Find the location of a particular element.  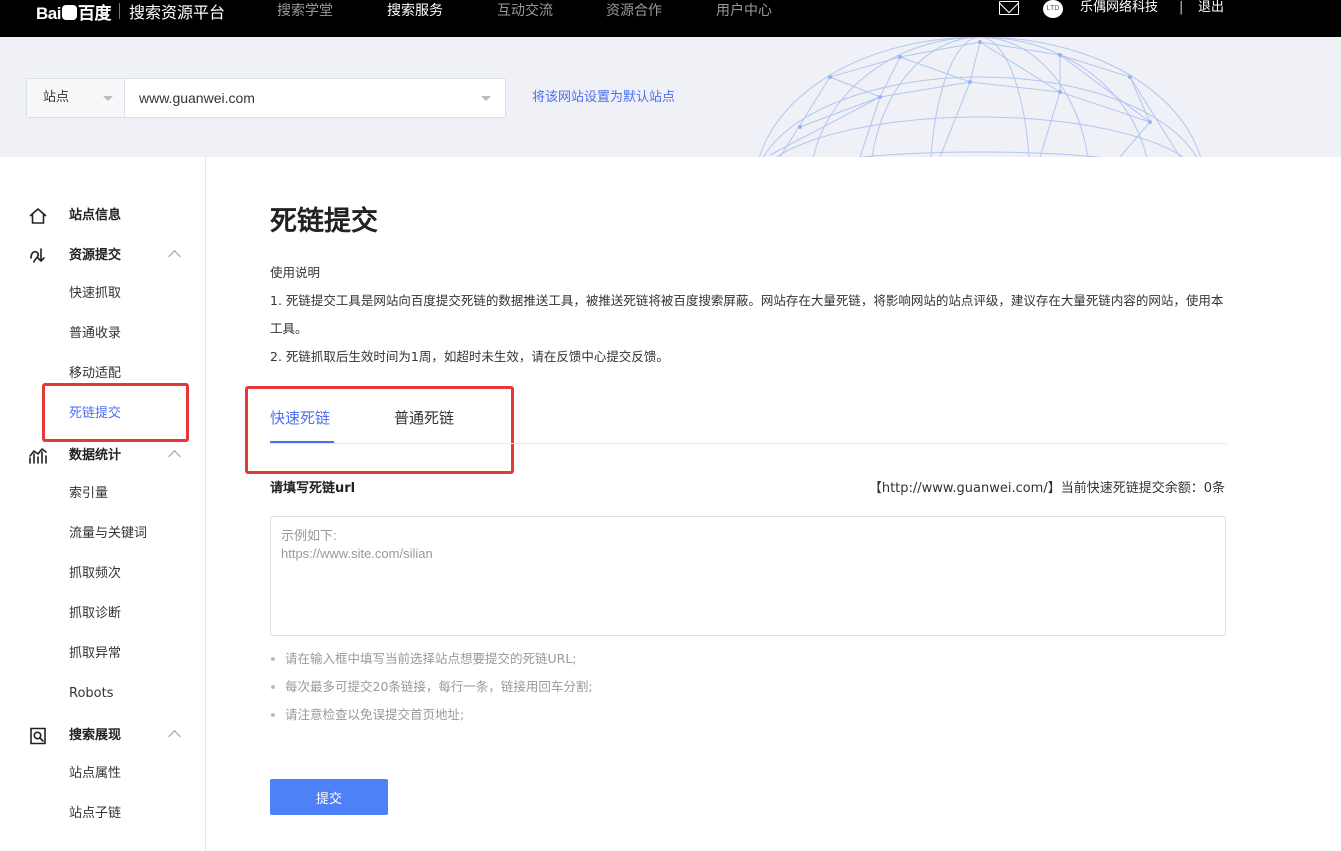

page-title: 死链提交 is located at coordinates (324, 221).